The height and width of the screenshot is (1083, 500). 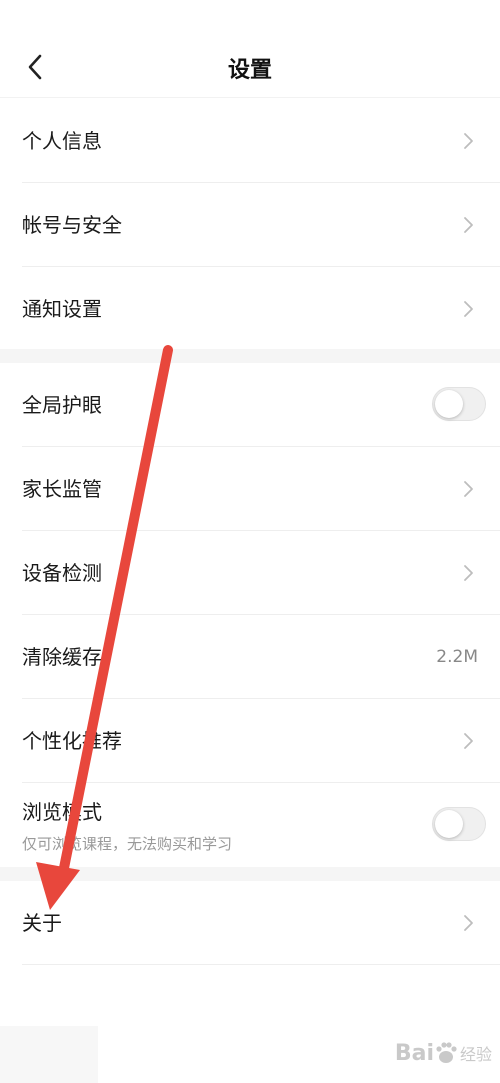 I want to click on page-title: 设置, so click(x=249, y=70).